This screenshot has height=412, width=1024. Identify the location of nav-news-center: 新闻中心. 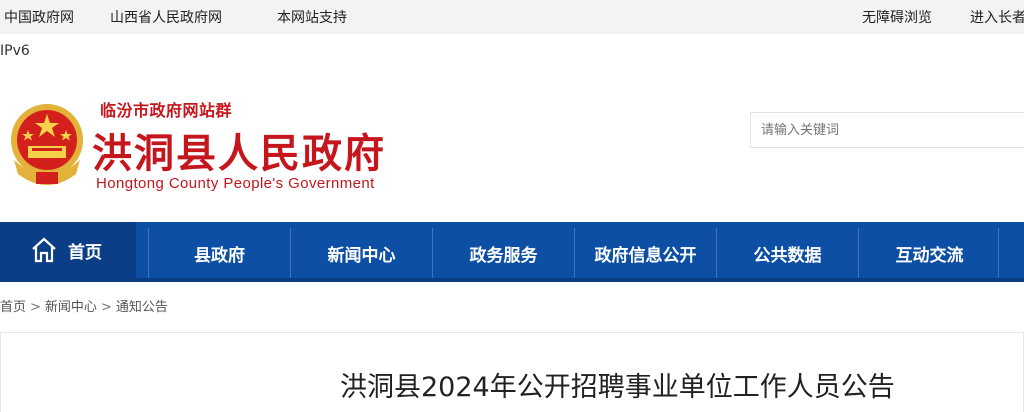
(361, 253).